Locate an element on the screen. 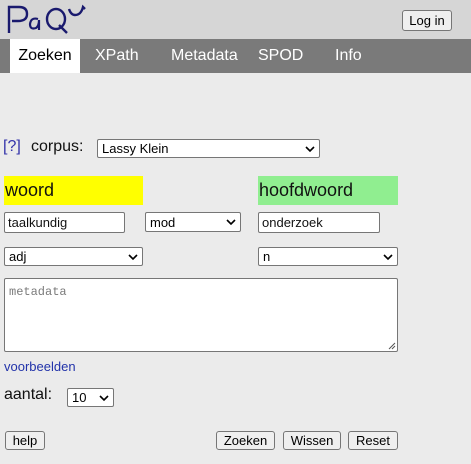 The width and height of the screenshot is (471, 464). tab-info: Info is located at coordinates (348, 56).